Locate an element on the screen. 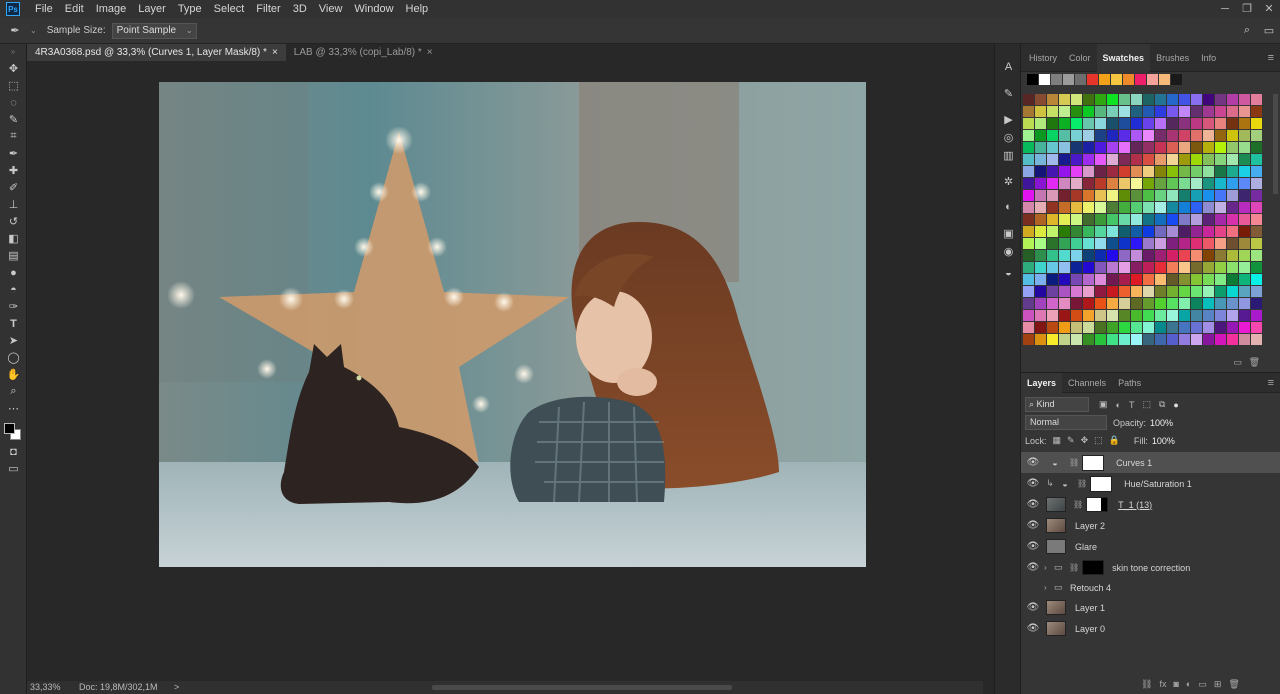 This screenshot has width=1280, height=694. timeline-icon: ▥ is located at coordinates (1008, 155).